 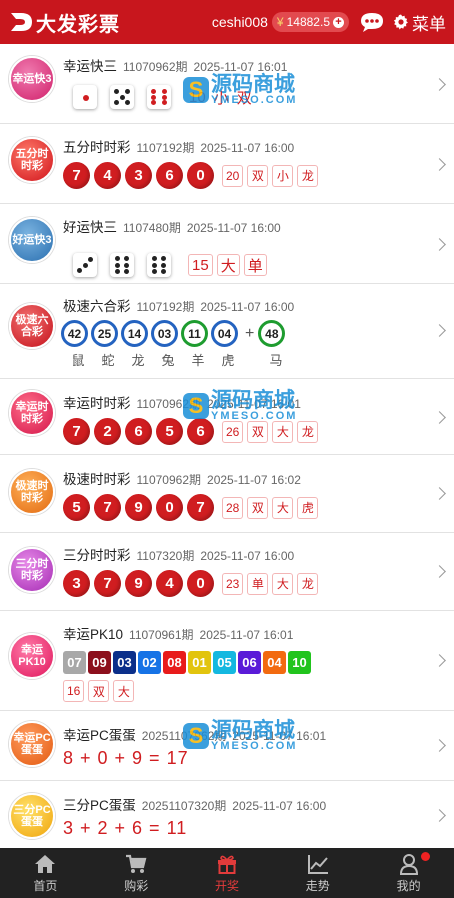 I want to click on issue-number: 1107192期, so click(x=165, y=307).